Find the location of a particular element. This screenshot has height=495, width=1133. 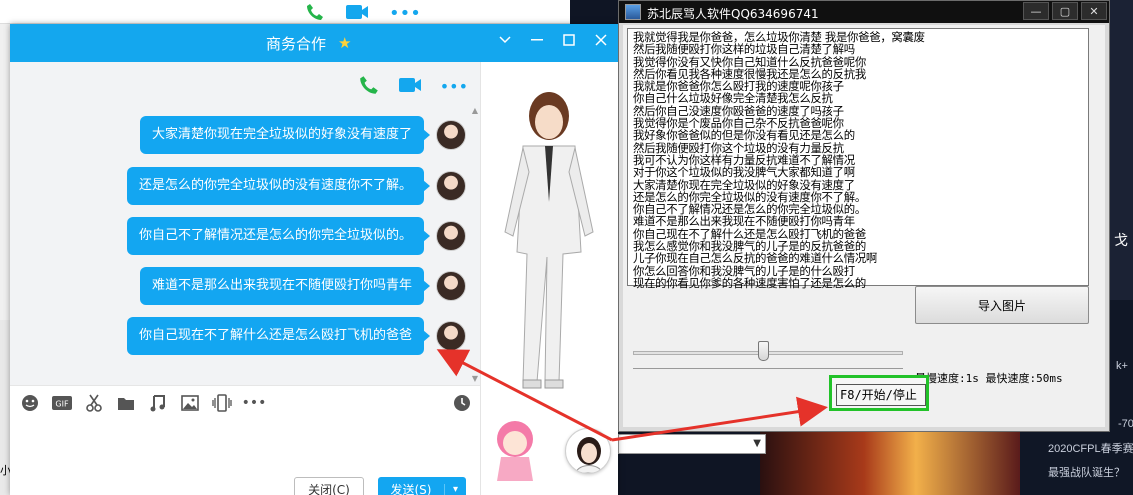

tool-titlebar: 苏北辰骂人软件QQ634696741 — ▢ ✕ is located at coordinates (864, 12).